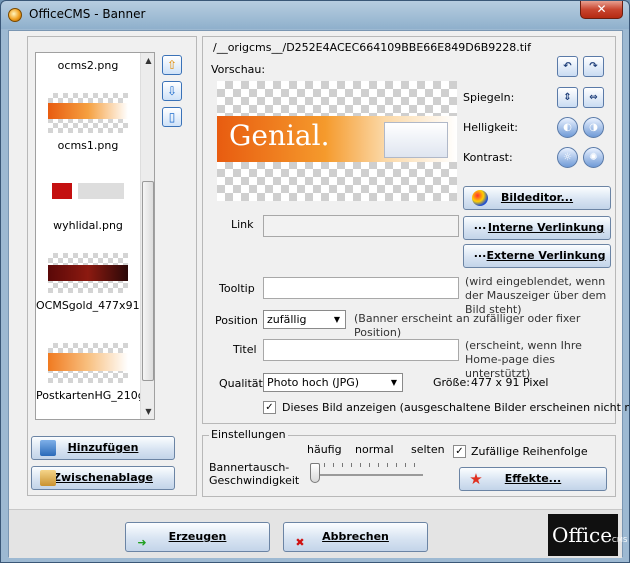 This screenshot has height=563, width=630. What do you see at coordinates (428, 449) in the screenshot?
I see `speed-tick-rare: selten` at bounding box center [428, 449].